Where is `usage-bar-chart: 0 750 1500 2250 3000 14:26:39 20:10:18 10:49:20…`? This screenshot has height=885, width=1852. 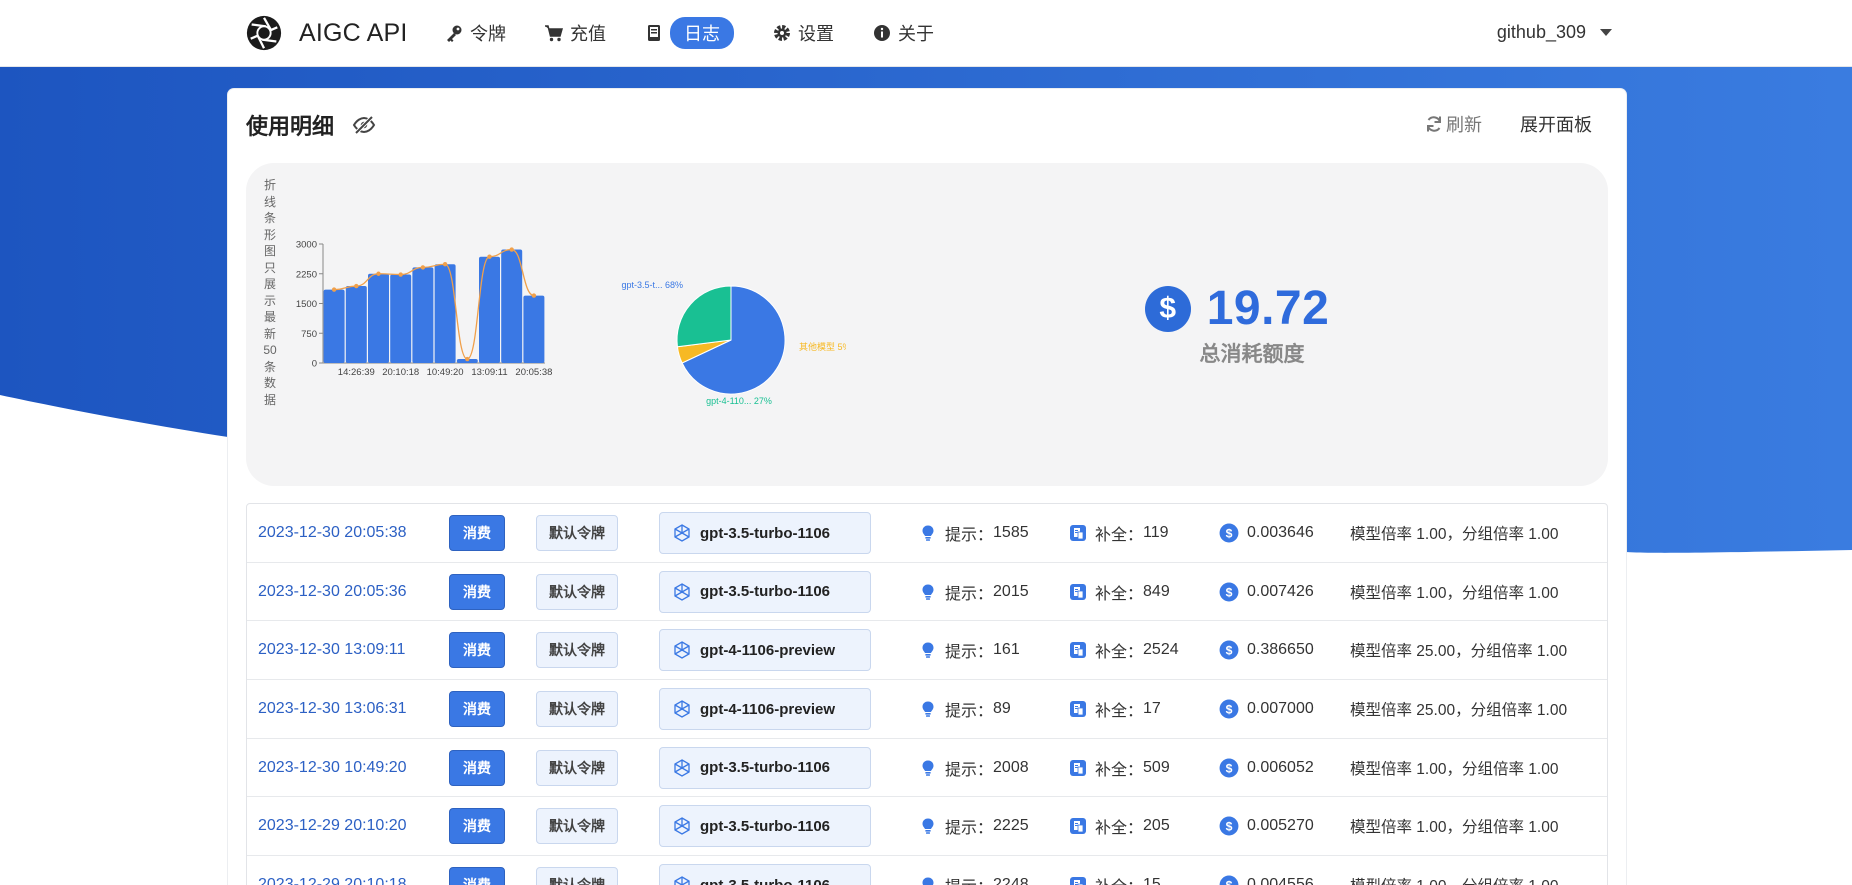
usage-bar-chart: 0 750 1500 2250 3000 14:26:39 20:10:18 10:49:20… is located at coordinates (424, 309).